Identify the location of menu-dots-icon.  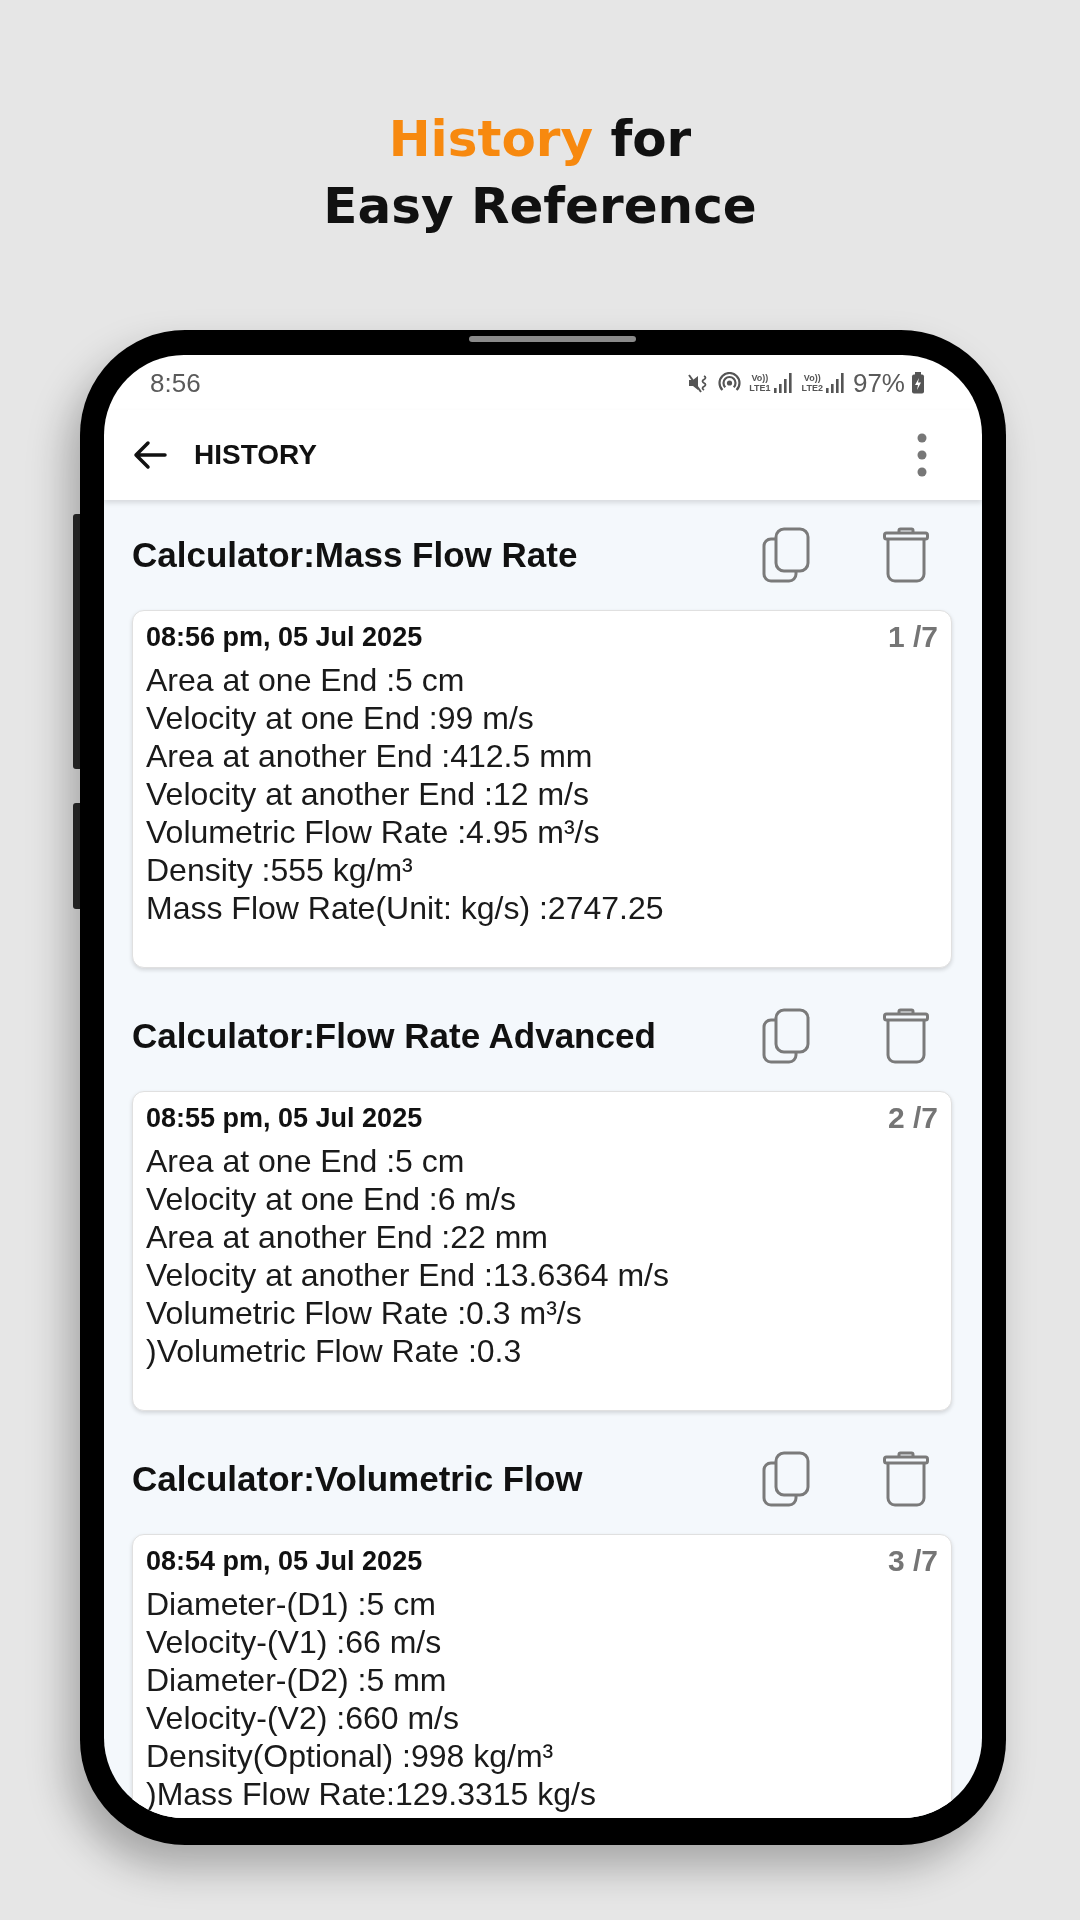
(922, 455).